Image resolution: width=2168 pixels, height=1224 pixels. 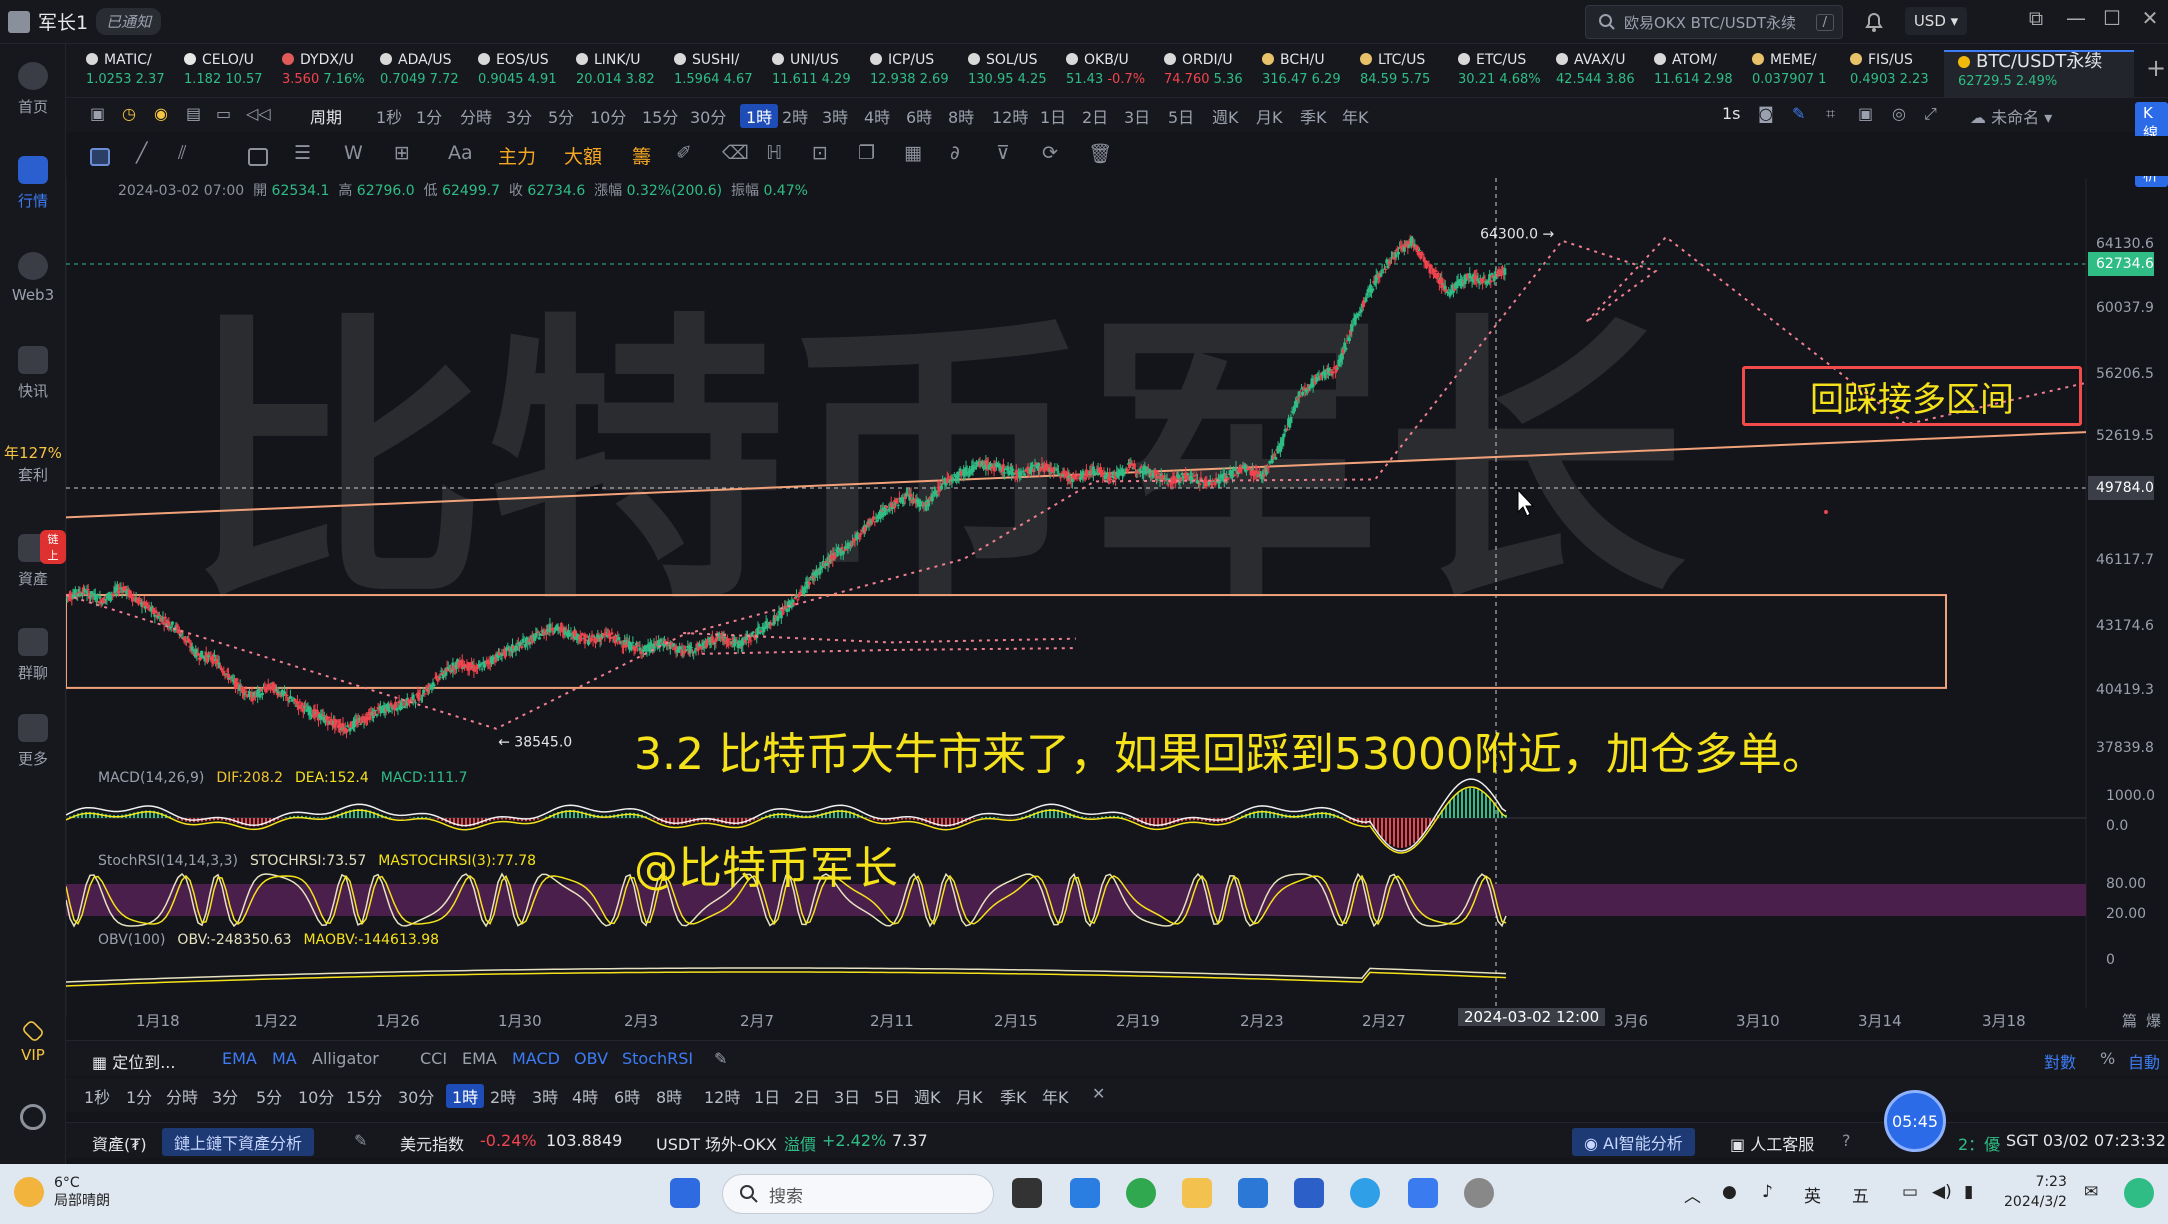 I want to click on ticker-17: MEME/0.037907 1, so click(x=1801, y=70).